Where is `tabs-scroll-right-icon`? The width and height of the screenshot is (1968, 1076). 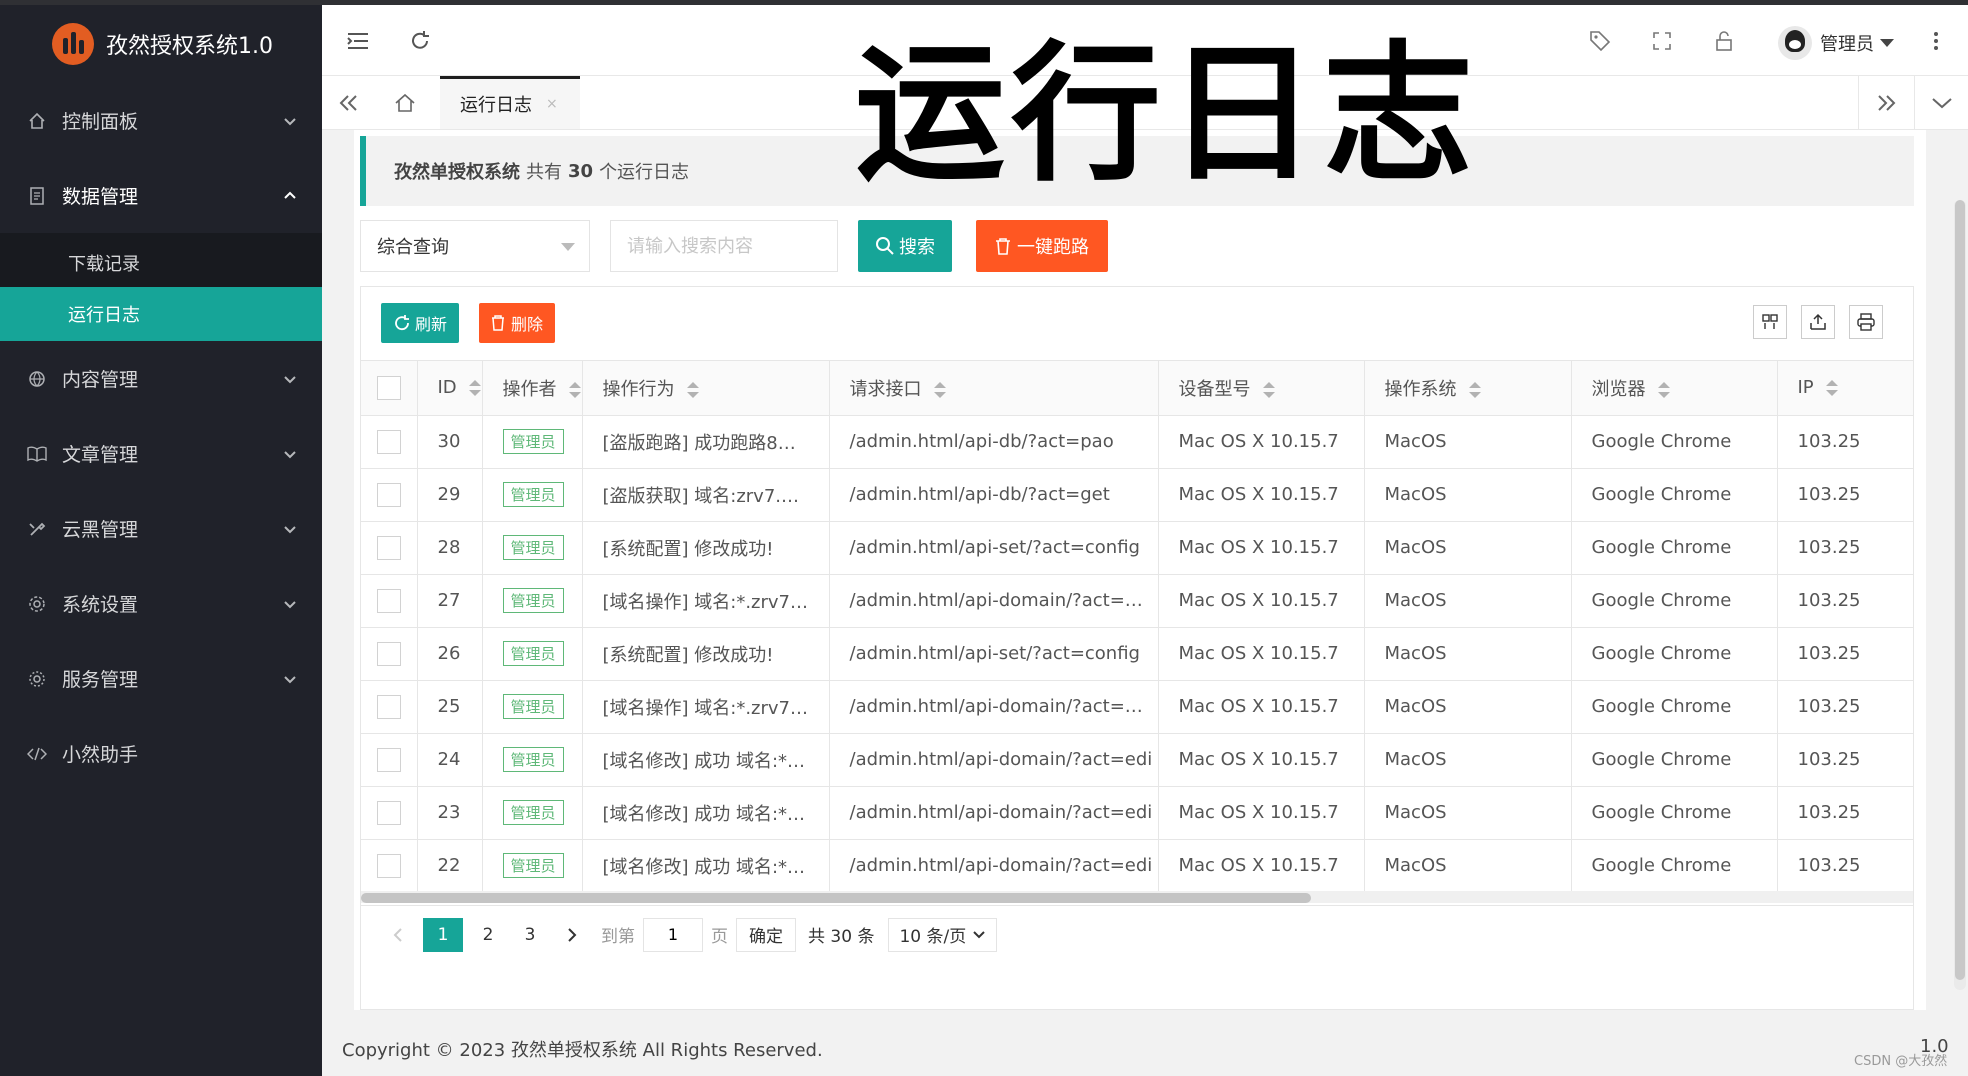
tabs-scroll-right-icon is located at coordinates (1885, 102).